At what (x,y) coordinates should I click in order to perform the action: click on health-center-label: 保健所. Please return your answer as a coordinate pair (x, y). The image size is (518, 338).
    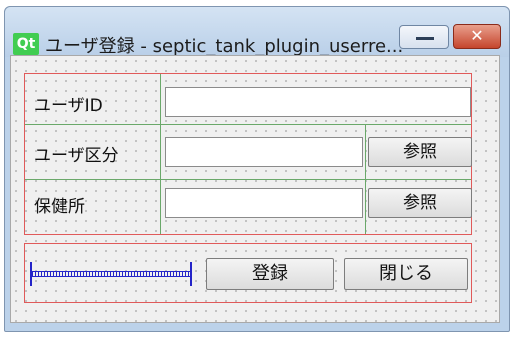
    Looking at the image, I should click on (59, 207).